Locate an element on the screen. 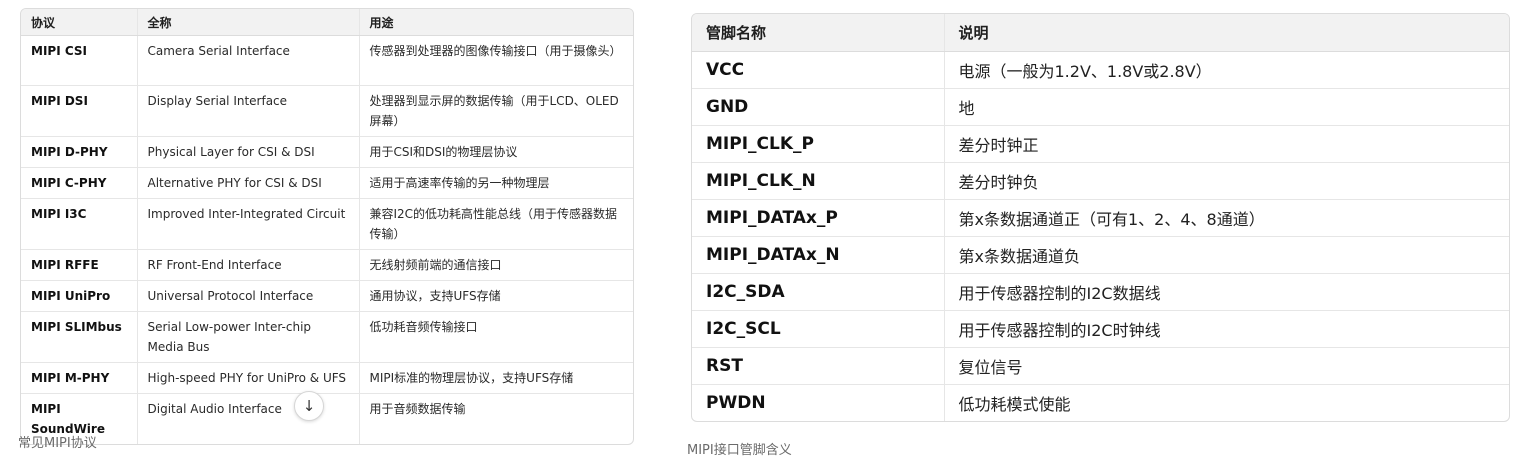 The height and width of the screenshot is (467, 1528). arrow-down-icon: ↓ is located at coordinates (309, 406).